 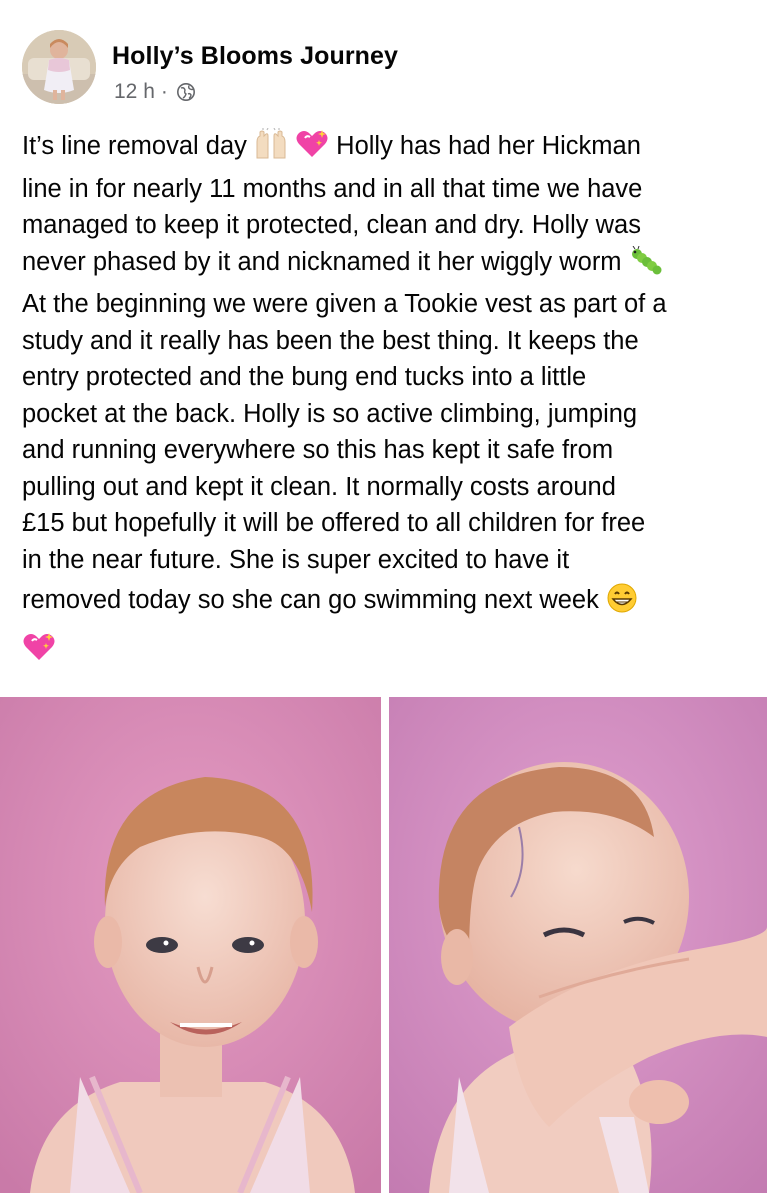 I want to click on post-meta: 12 h ·, so click(x=155, y=92).